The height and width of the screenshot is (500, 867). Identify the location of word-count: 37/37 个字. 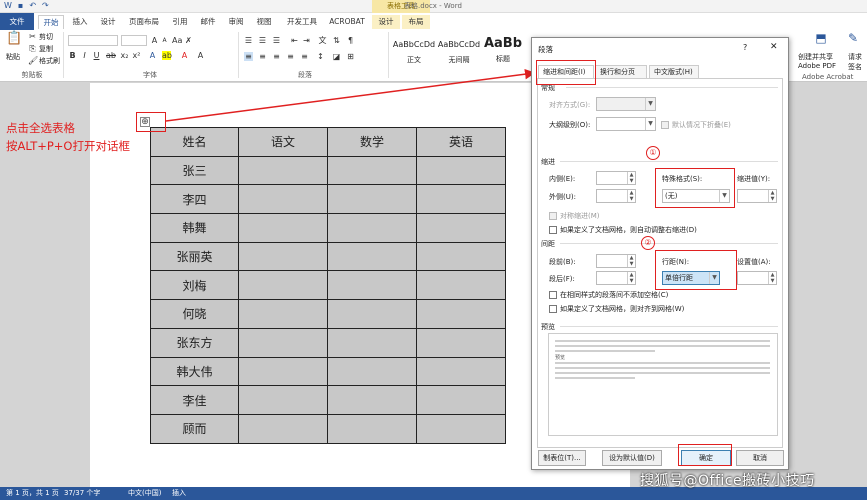
(82, 493).